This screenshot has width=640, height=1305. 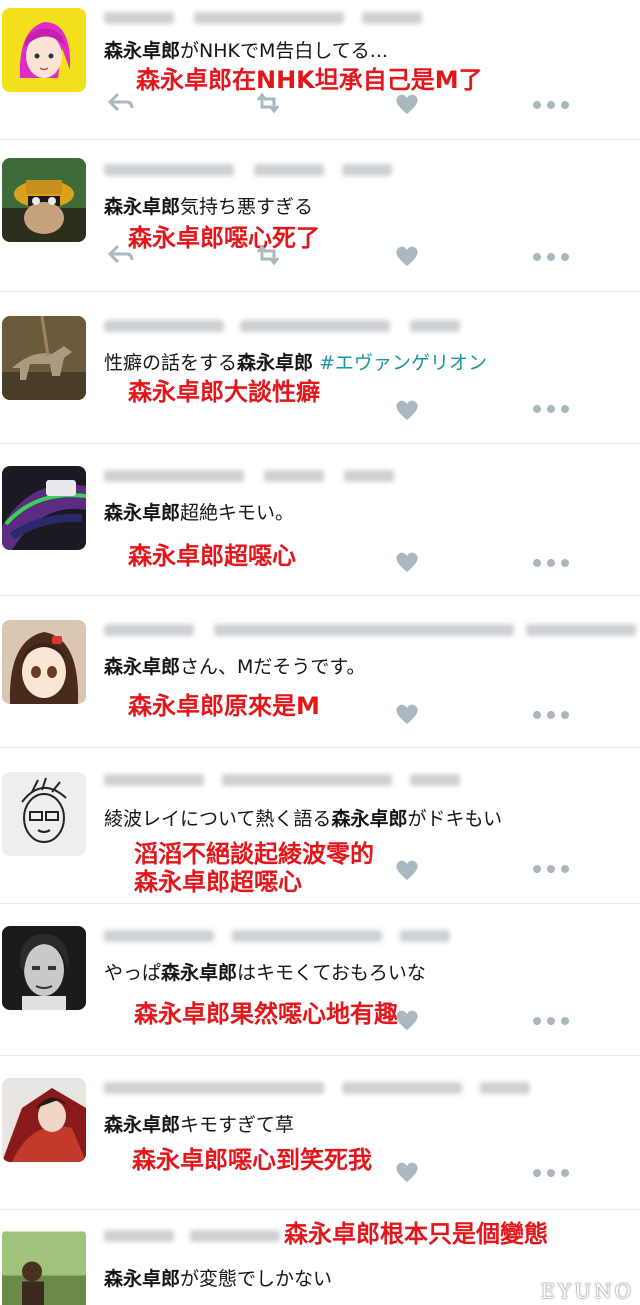 I want to click on tweet-text: 森永卓郎が変態でしかない, so click(x=218, y=1279).